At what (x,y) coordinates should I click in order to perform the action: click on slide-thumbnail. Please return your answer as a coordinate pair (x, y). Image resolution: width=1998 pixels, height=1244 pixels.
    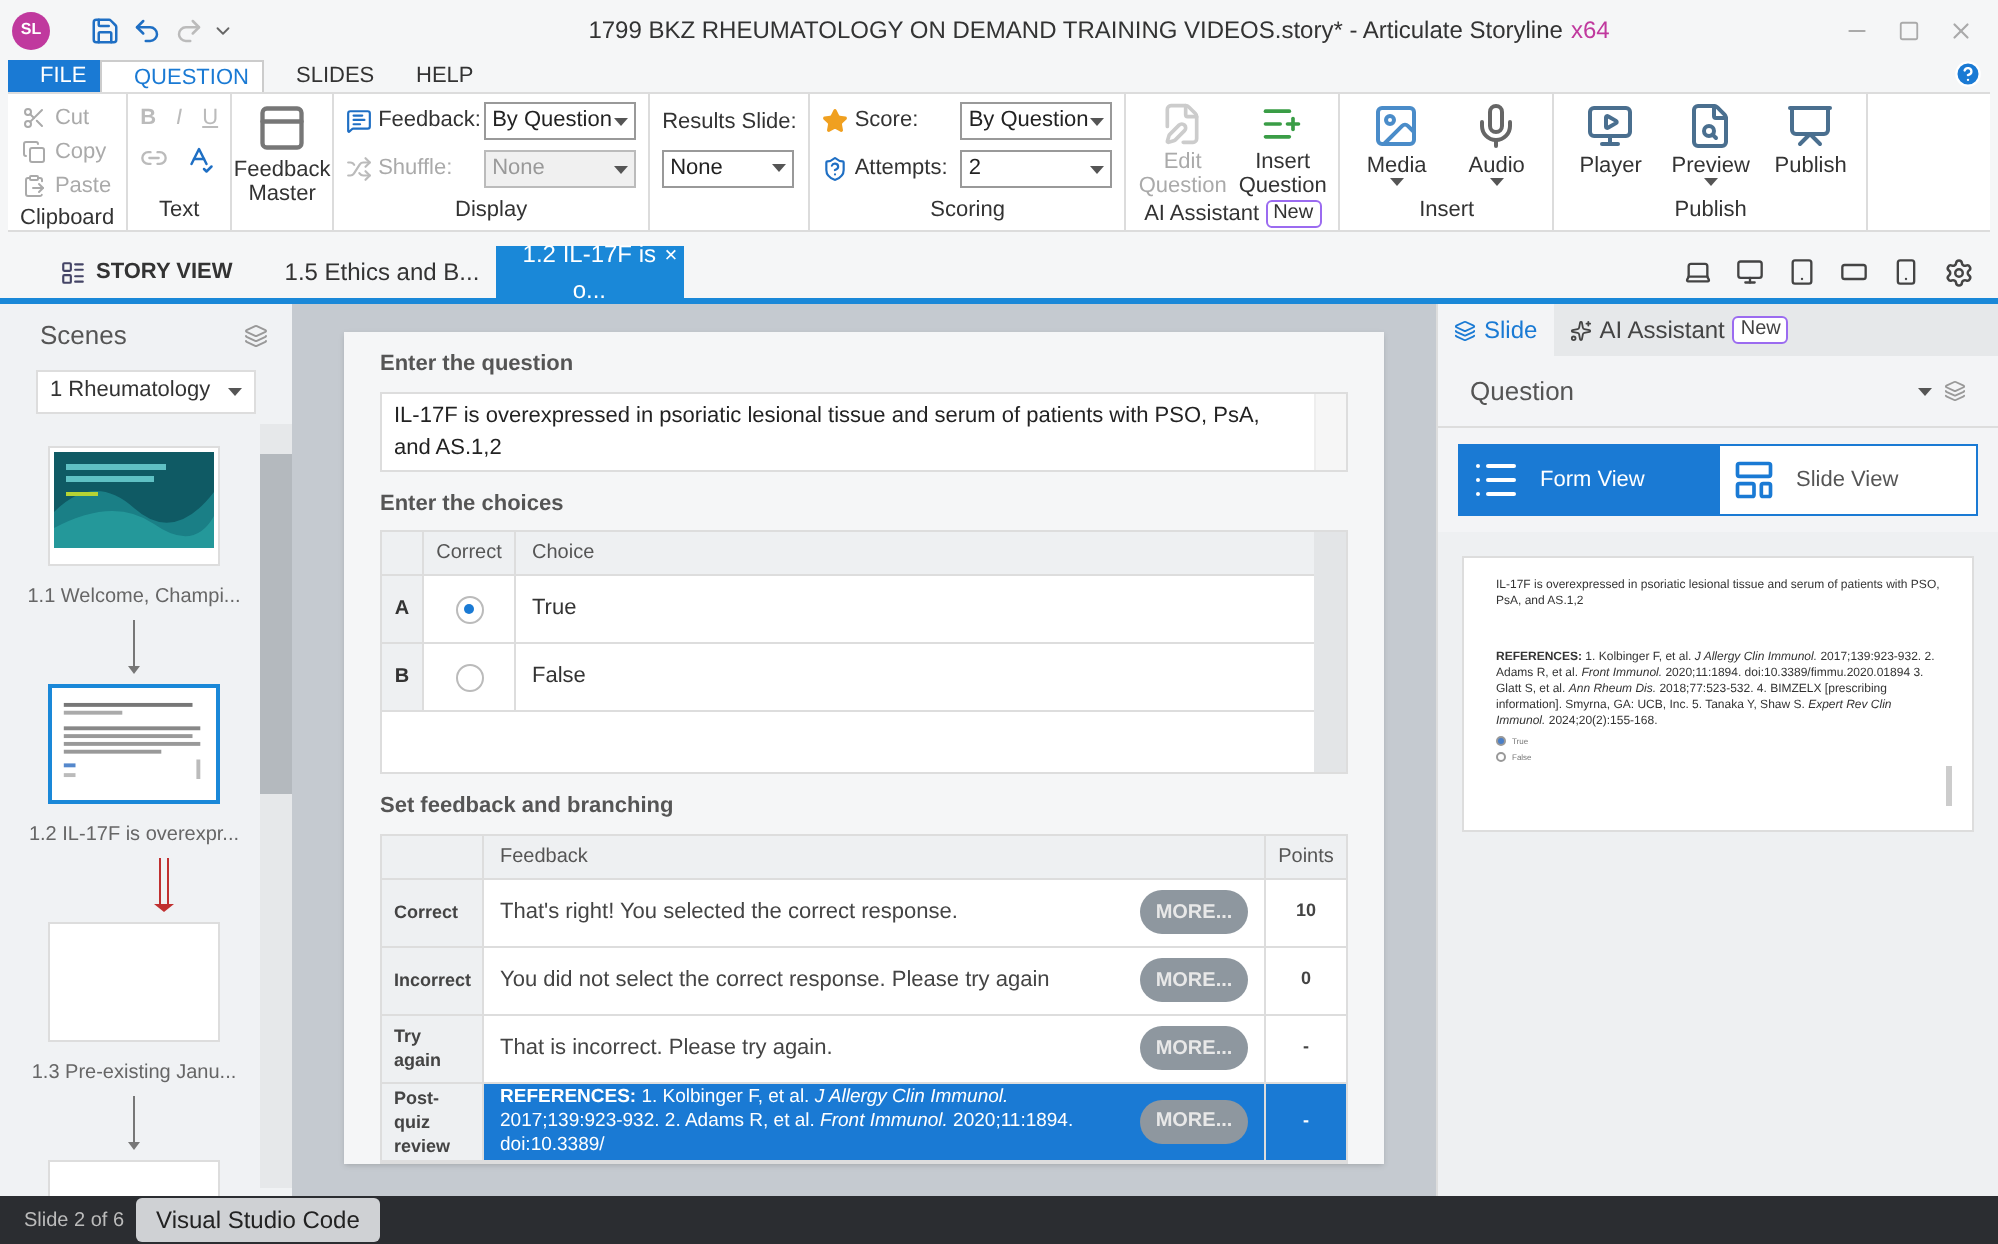
    Looking at the image, I should click on (134, 743).